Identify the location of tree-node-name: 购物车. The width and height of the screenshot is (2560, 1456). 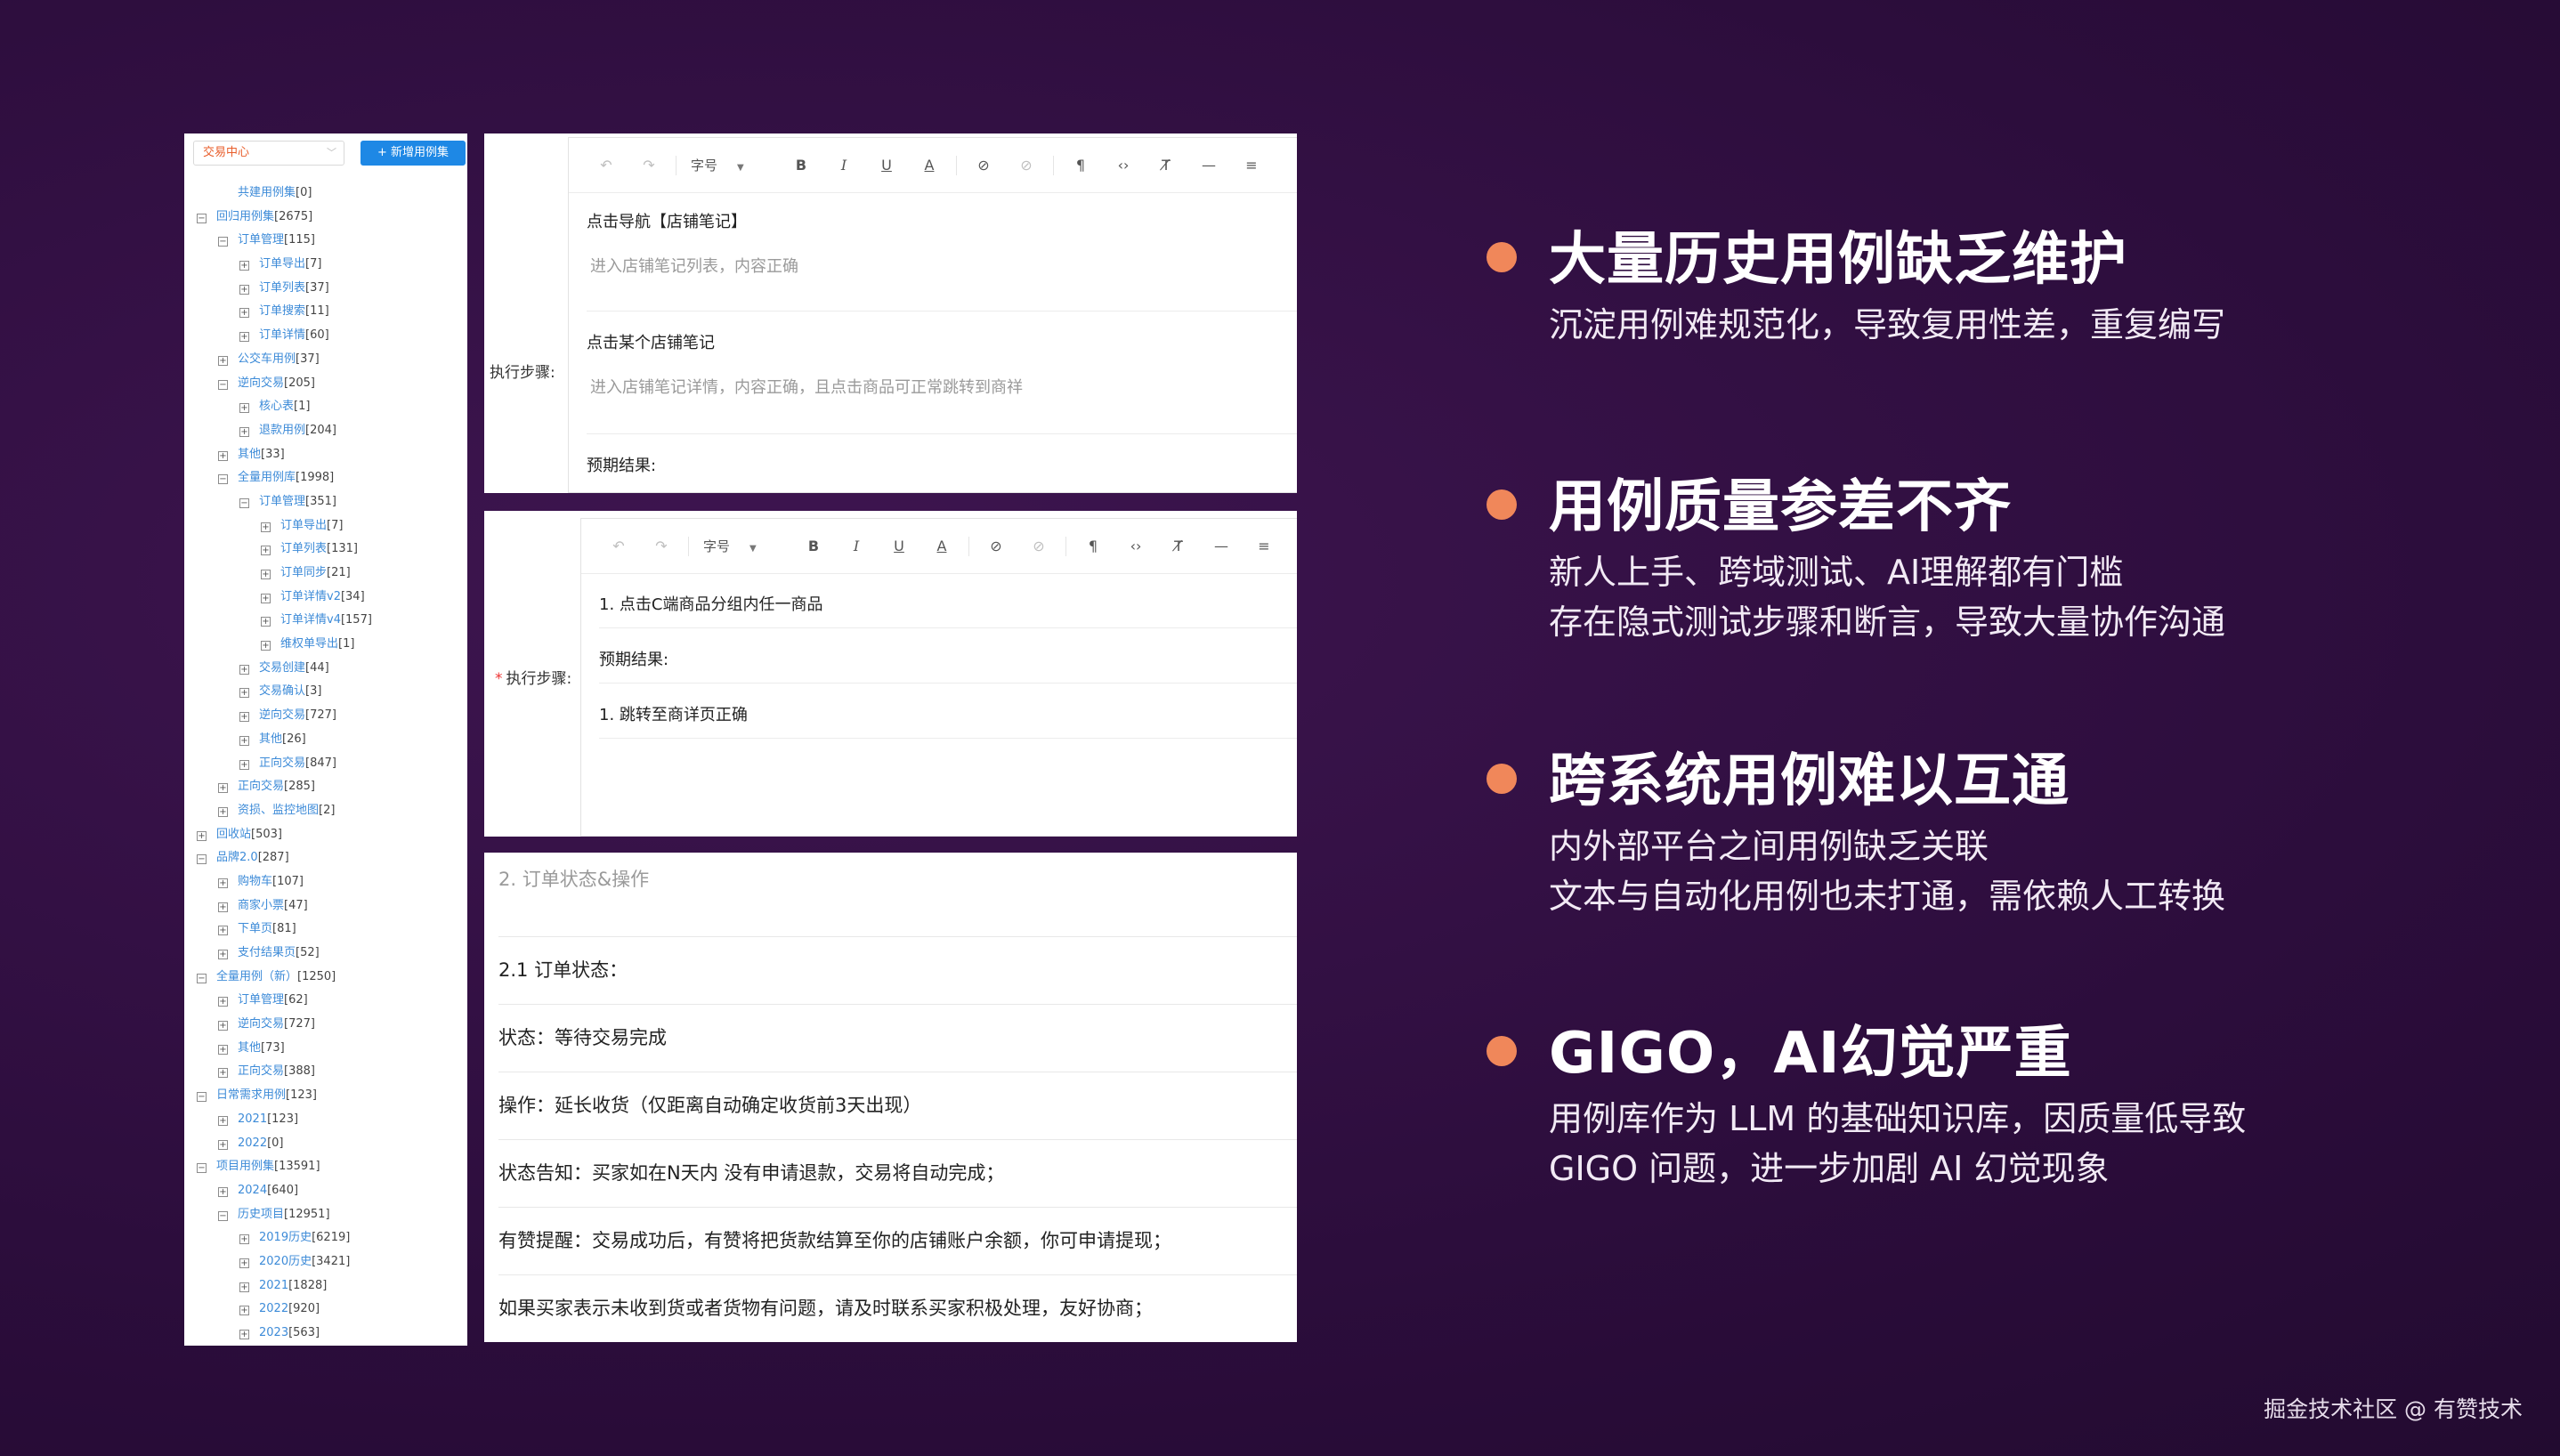
(255, 881).